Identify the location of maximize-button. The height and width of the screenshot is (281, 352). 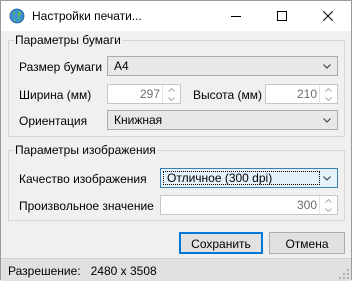
(282, 16).